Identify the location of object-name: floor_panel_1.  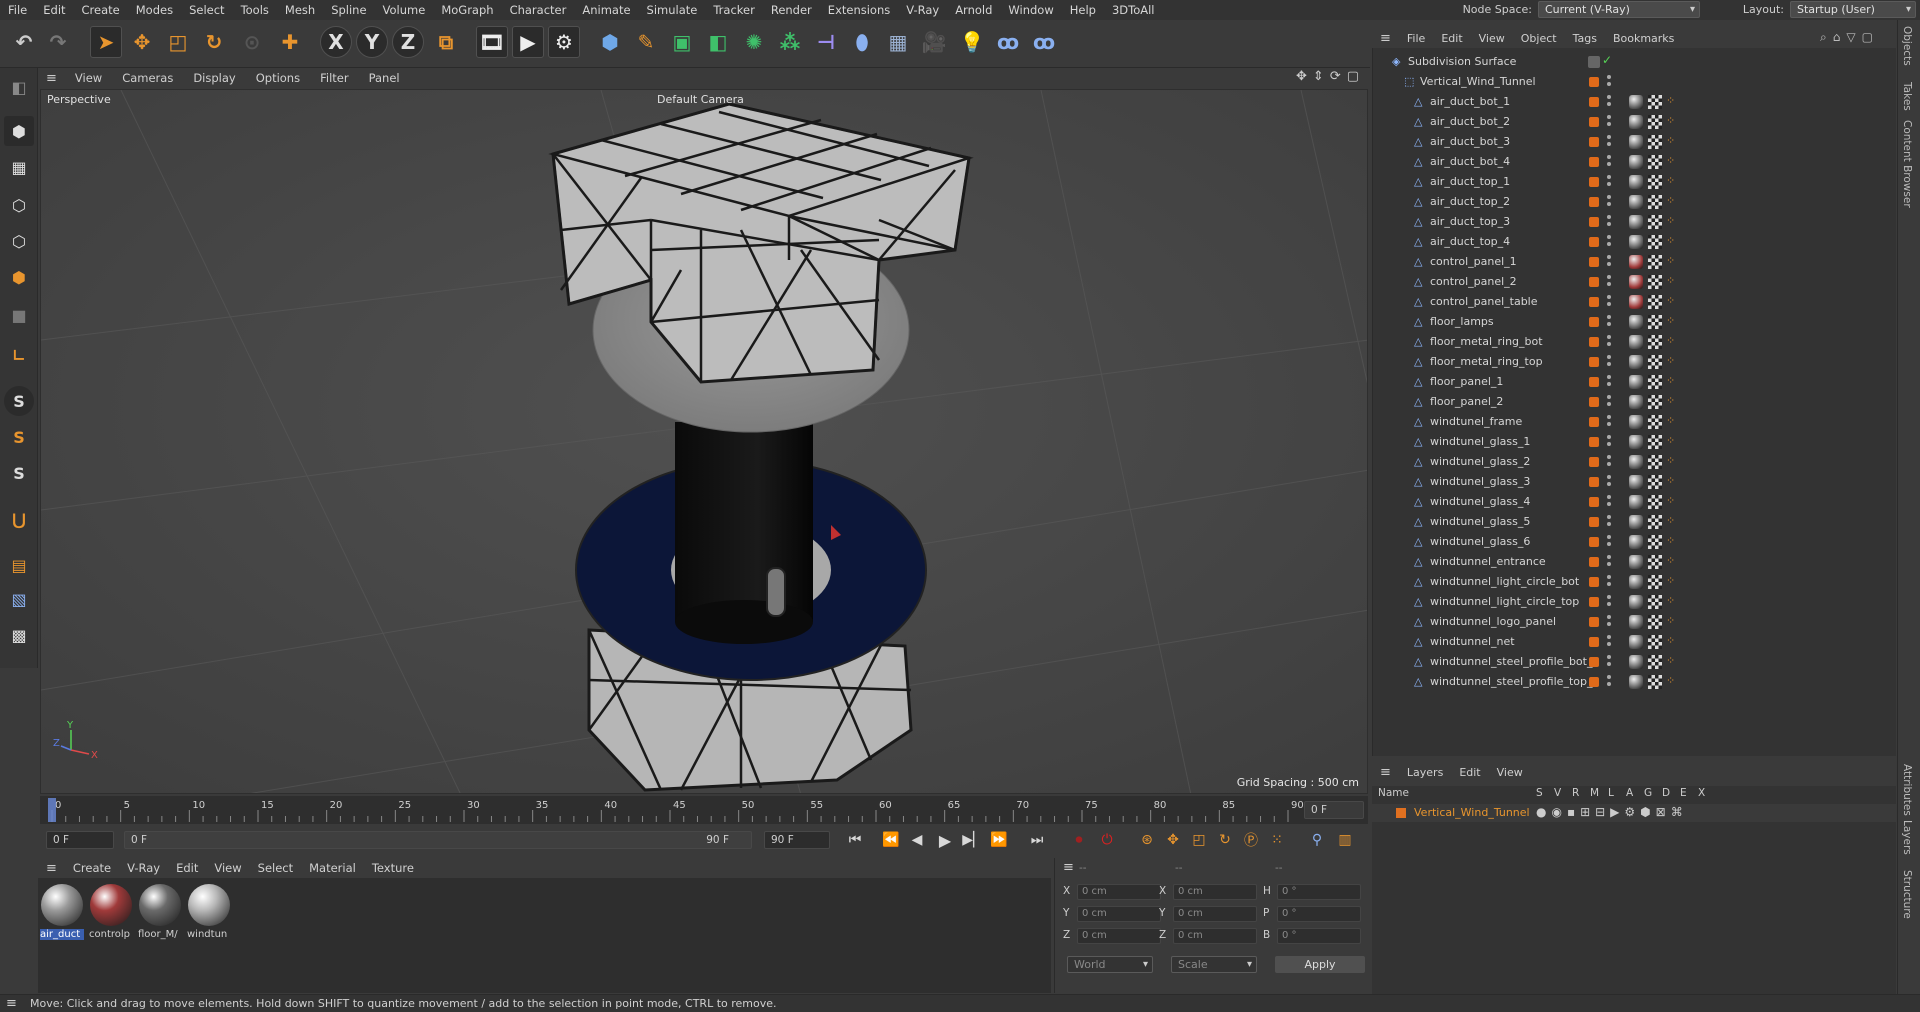
(1466, 381).